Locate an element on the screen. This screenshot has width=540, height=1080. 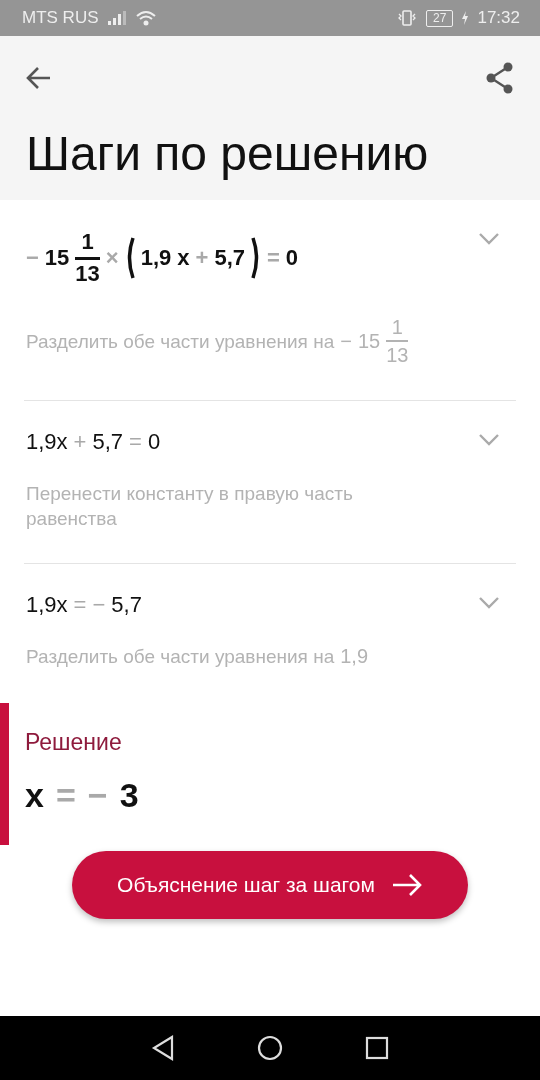
step-description: Перенести константу в правую часть равенства is located at coordinates (190, 507).